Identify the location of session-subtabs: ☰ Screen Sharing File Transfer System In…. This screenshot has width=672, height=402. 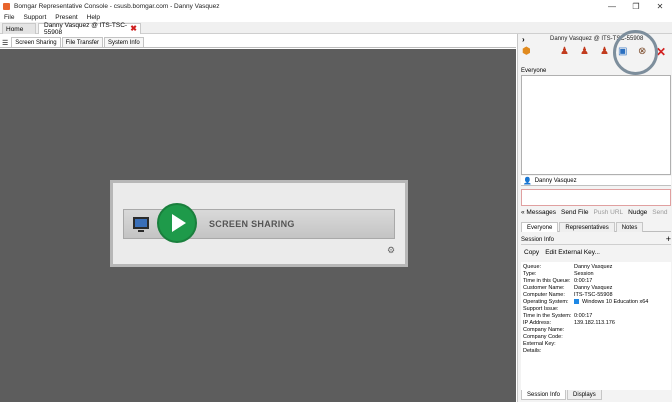
(258, 42).